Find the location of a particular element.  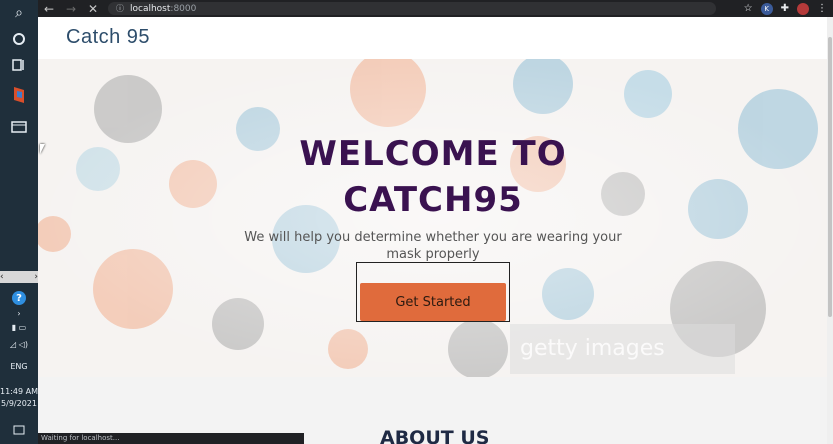

search-icon: ⌕ is located at coordinates (19, 13).